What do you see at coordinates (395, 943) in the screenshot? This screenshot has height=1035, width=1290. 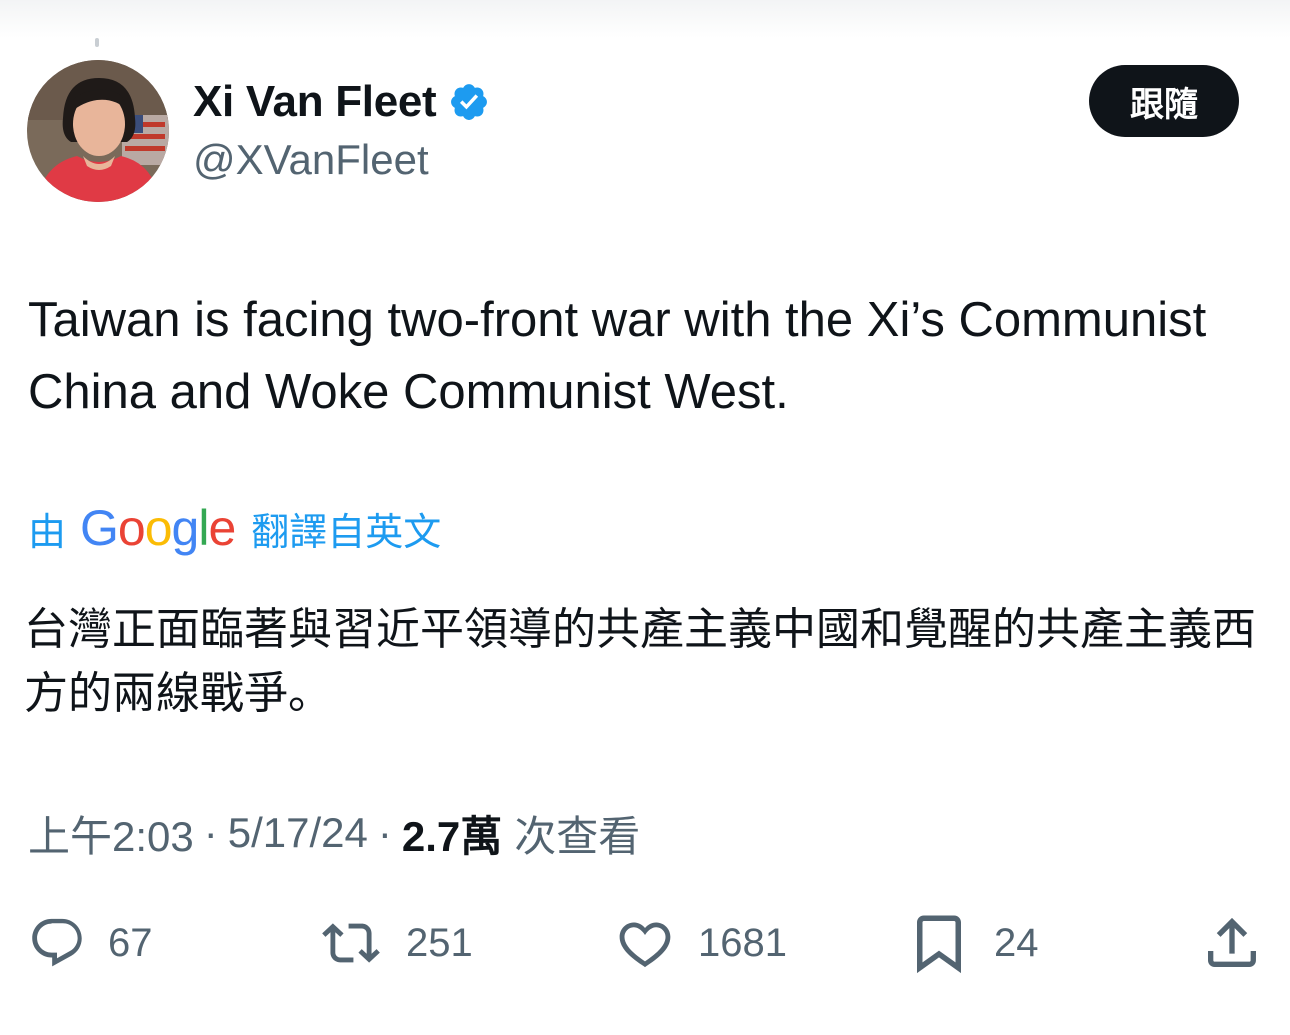 I see `repost-button: 251` at bounding box center [395, 943].